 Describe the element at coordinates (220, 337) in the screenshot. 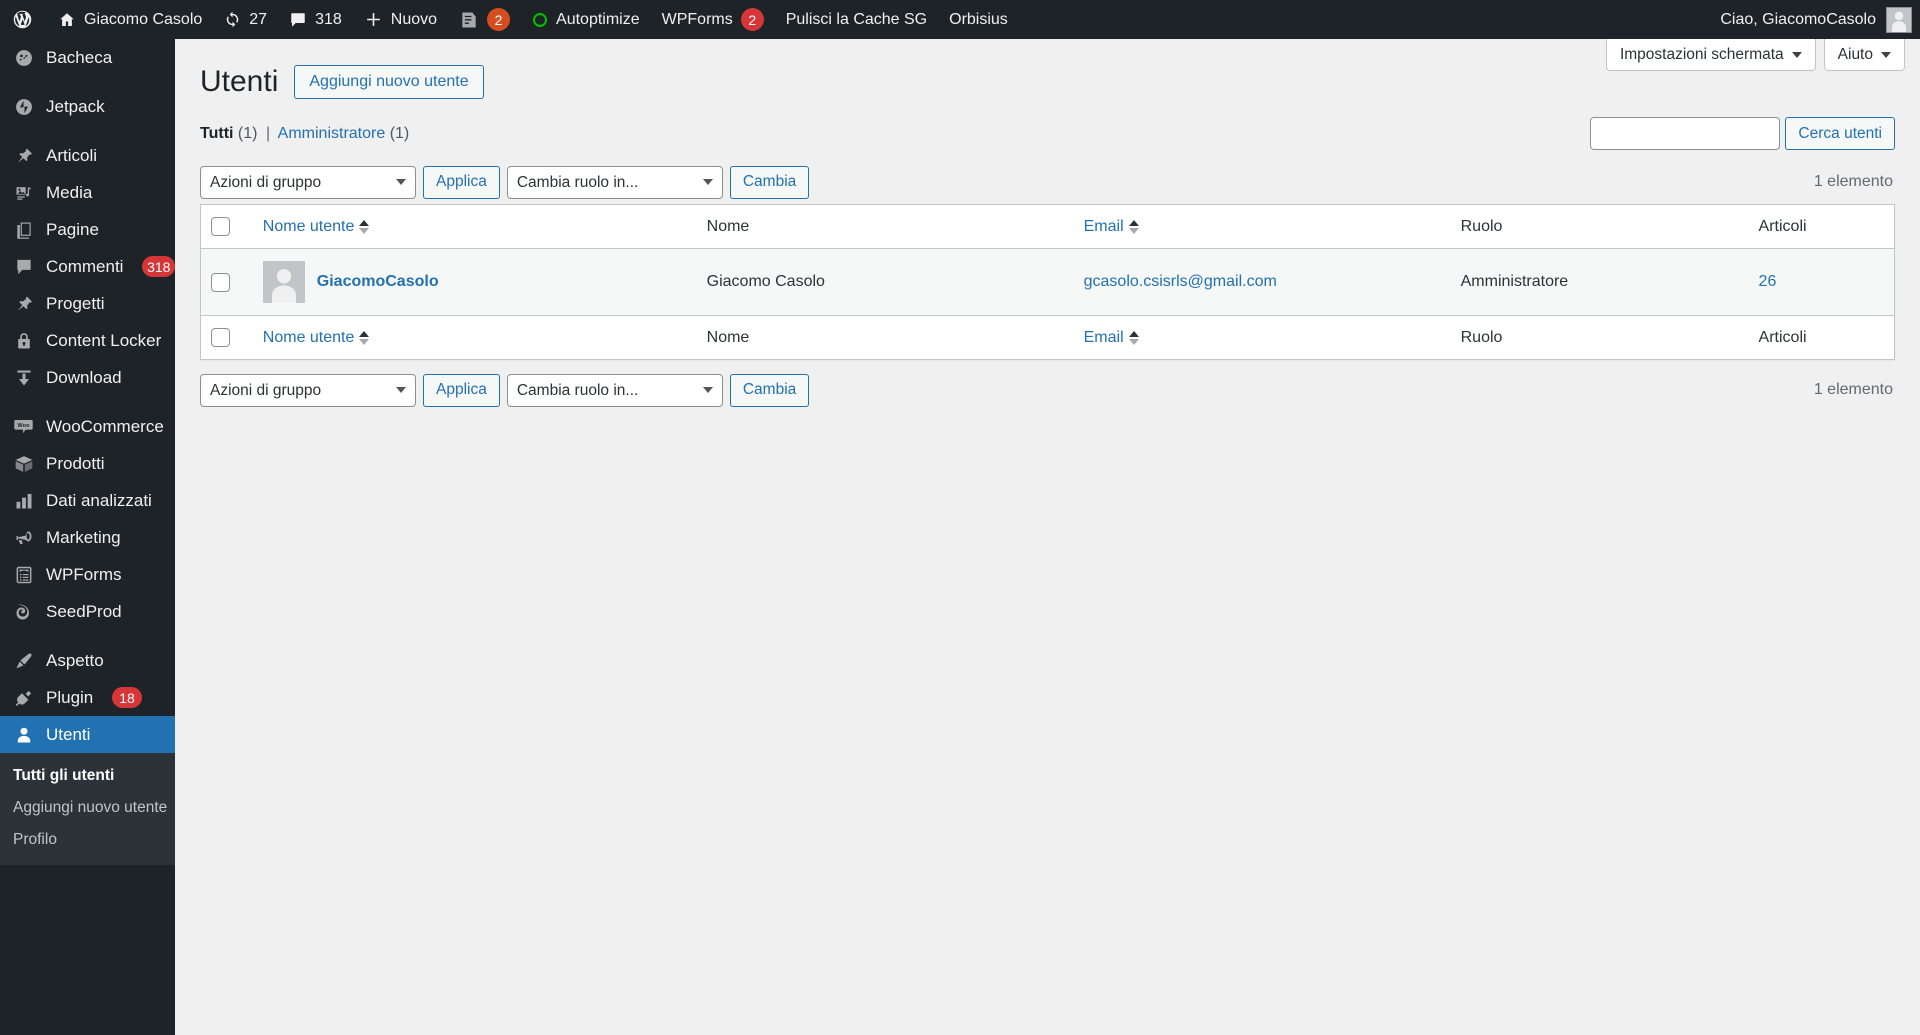

I see `select-all-checkbox-bottom` at that location.